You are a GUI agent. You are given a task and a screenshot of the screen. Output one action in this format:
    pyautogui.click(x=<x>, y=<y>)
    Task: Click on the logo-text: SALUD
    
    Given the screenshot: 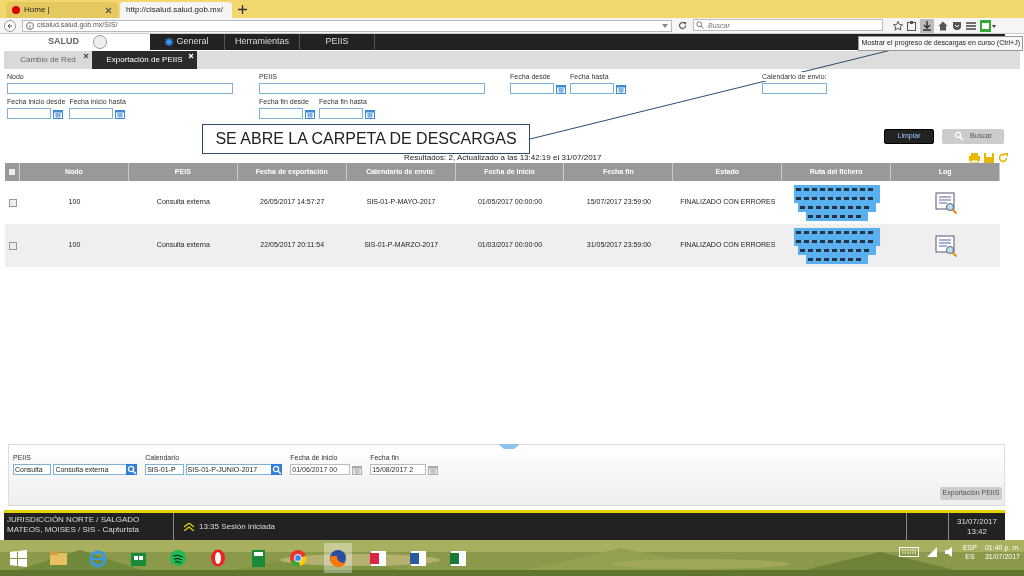 What is the action you would take?
    pyautogui.click(x=63, y=42)
    